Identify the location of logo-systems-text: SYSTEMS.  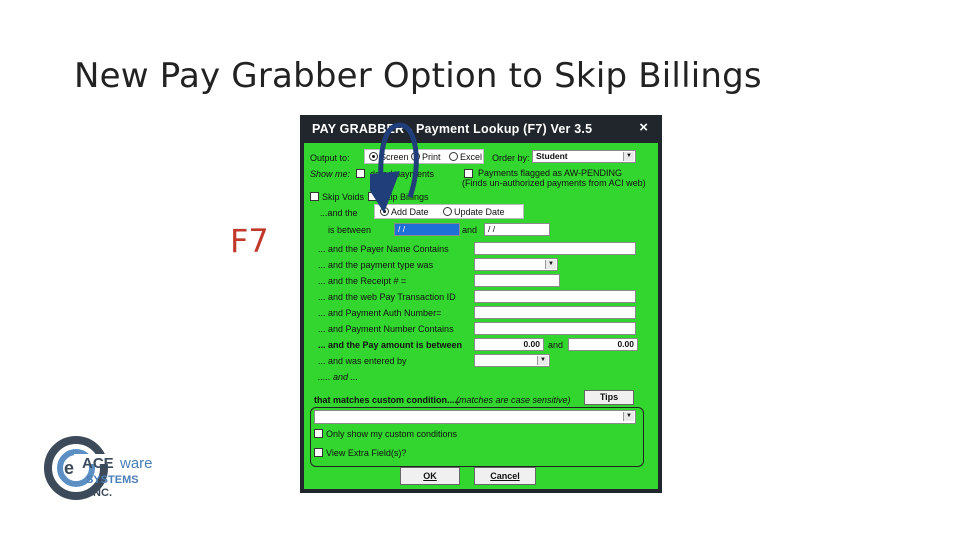
(112, 480).